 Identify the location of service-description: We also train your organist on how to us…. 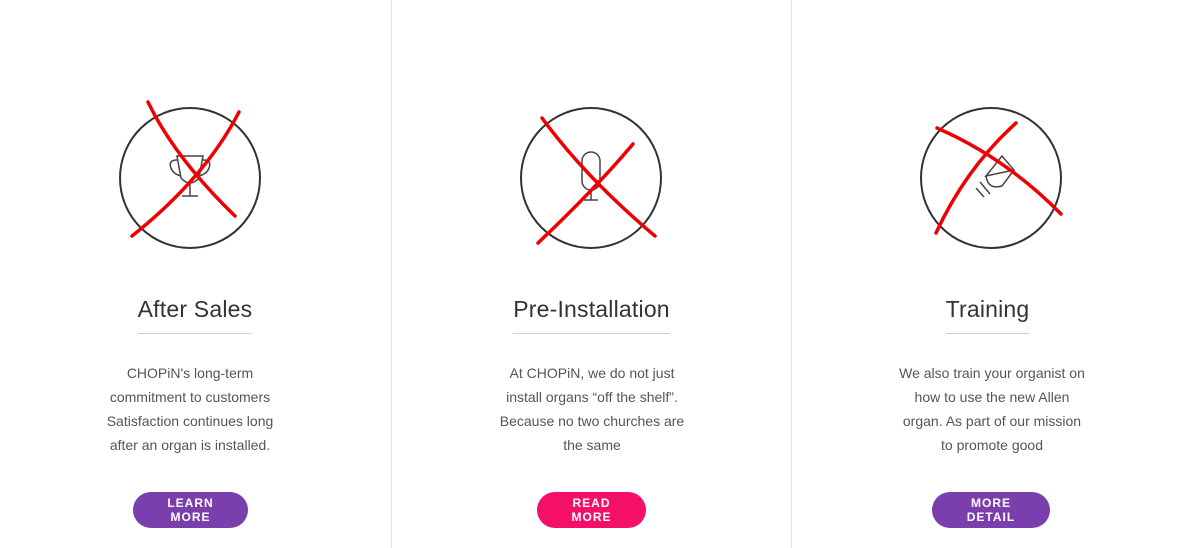
(992, 409).